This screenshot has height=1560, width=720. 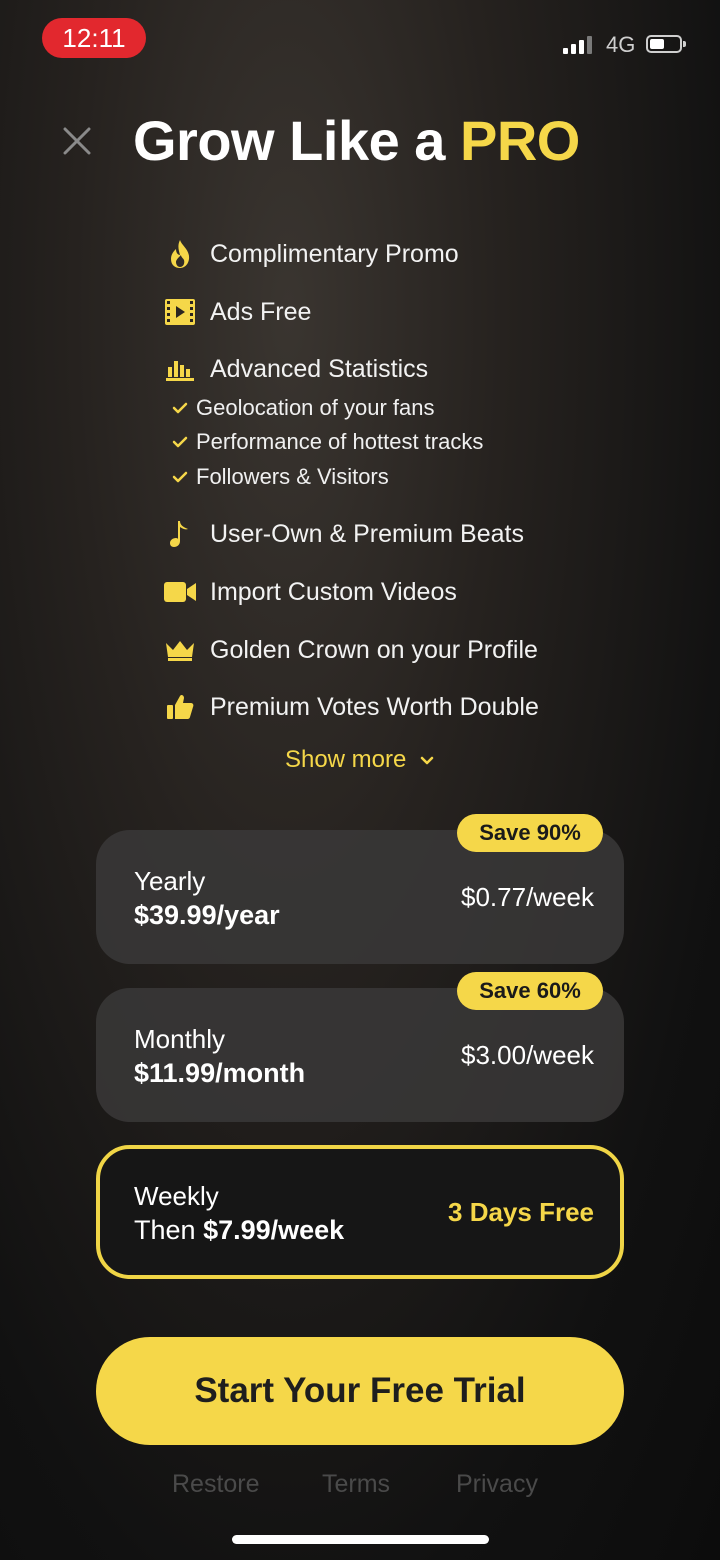 I want to click on subfeature-label: Performance of hottest tracks, so click(x=340, y=441).